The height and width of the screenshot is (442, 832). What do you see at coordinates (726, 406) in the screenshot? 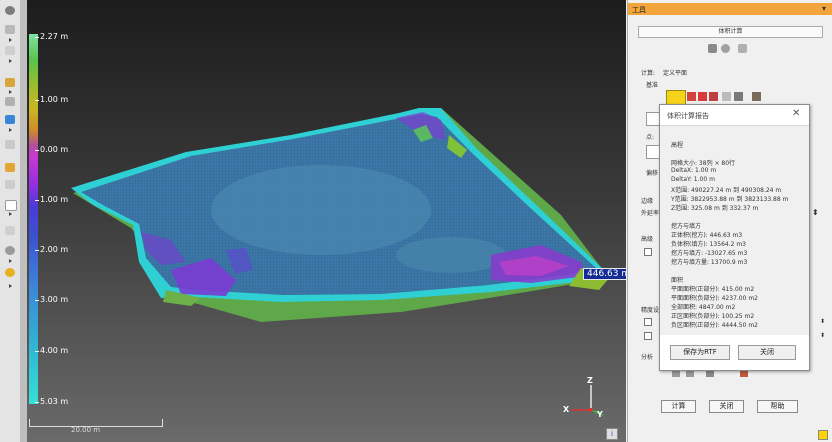
I see `close-button: 关闭` at bounding box center [726, 406].